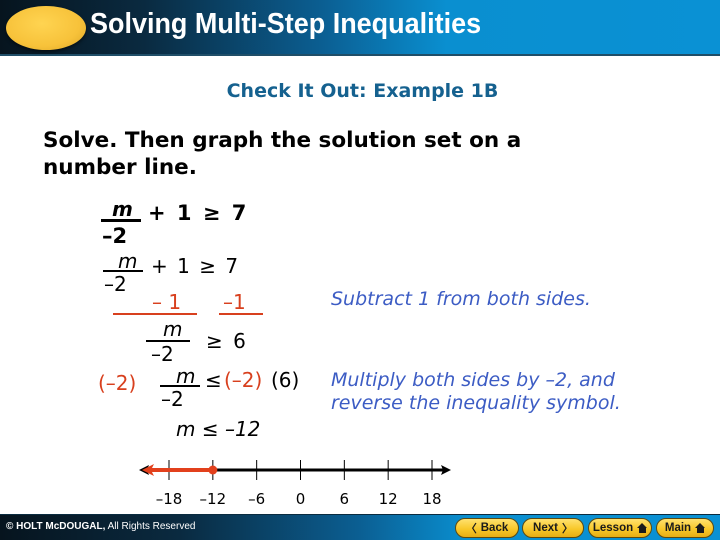  Describe the element at coordinates (226, 341) in the screenshot. I see `step2-rest: ≥ 6` at that location.